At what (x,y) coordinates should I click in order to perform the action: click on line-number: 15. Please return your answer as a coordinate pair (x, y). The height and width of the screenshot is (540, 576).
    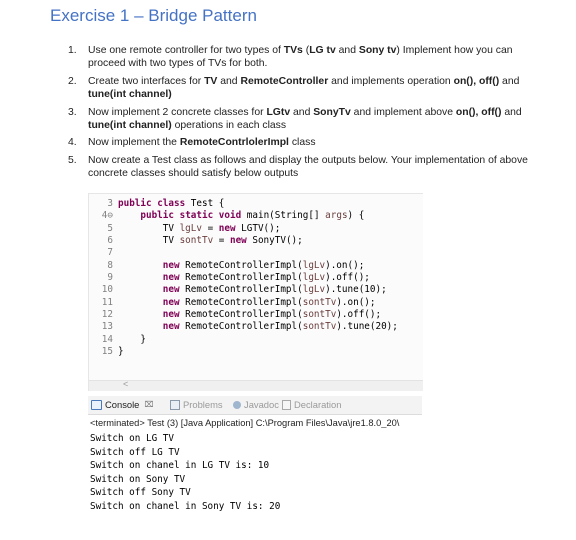
    Looking at the image, I should click on (107, 352).